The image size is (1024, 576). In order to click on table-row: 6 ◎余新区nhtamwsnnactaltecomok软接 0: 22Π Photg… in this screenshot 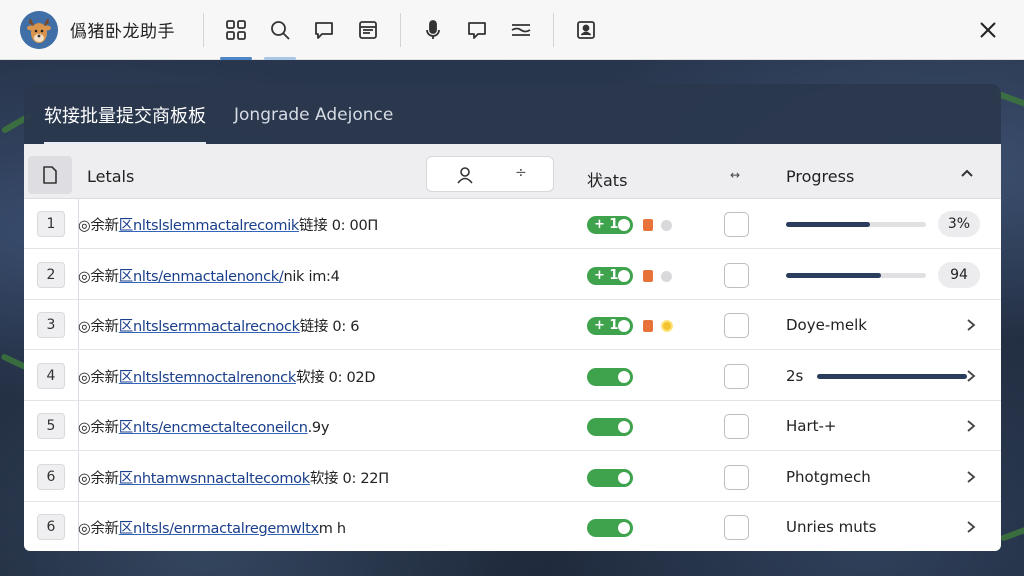, I will do `click(512, 476)`.